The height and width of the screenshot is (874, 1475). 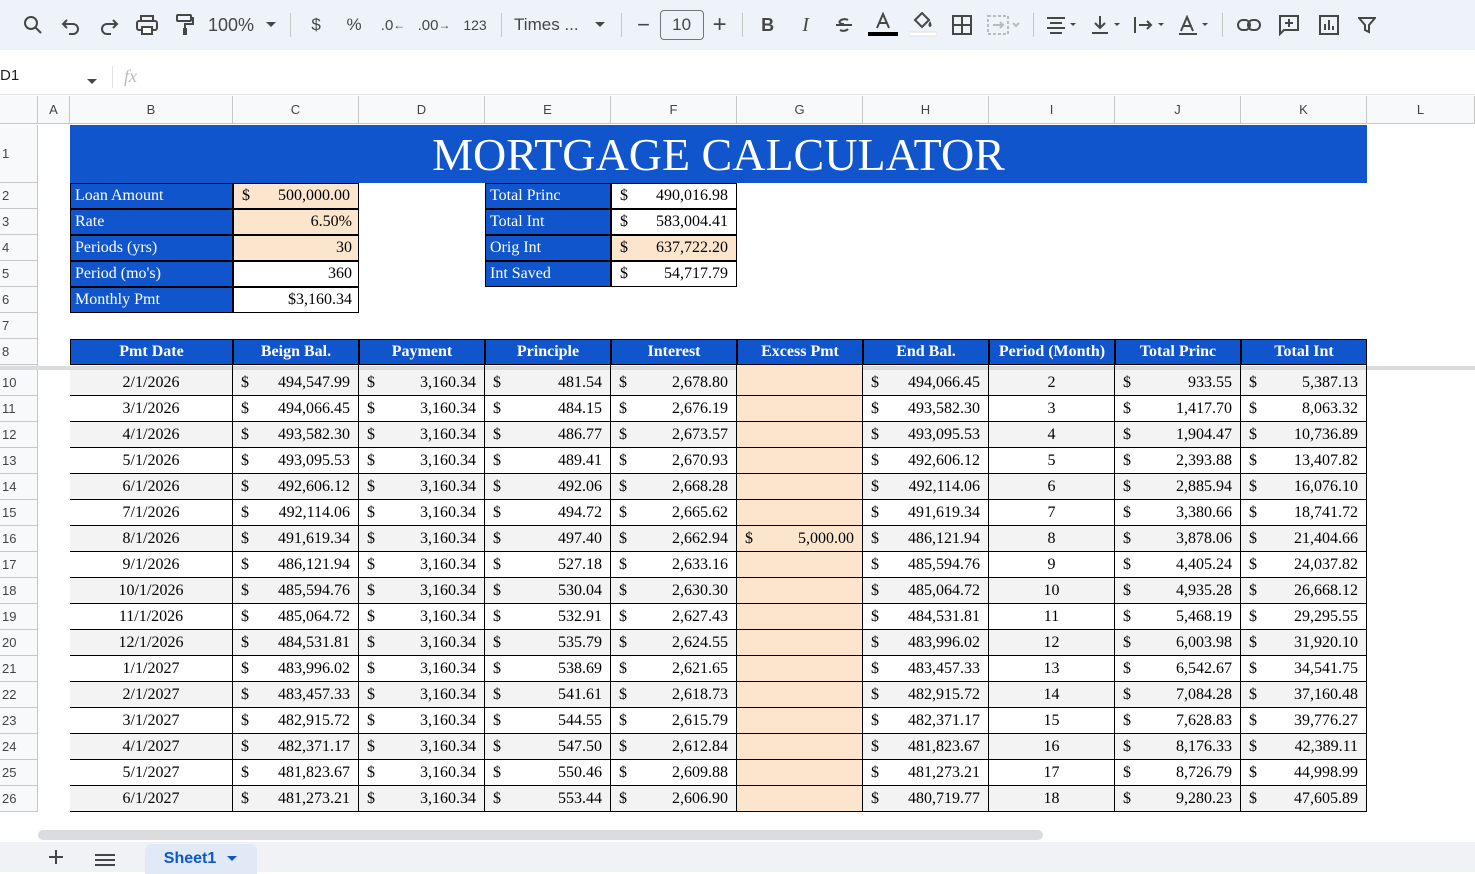 I want to click on table-cell: $8,063.32, so click(x=1304, y=409).